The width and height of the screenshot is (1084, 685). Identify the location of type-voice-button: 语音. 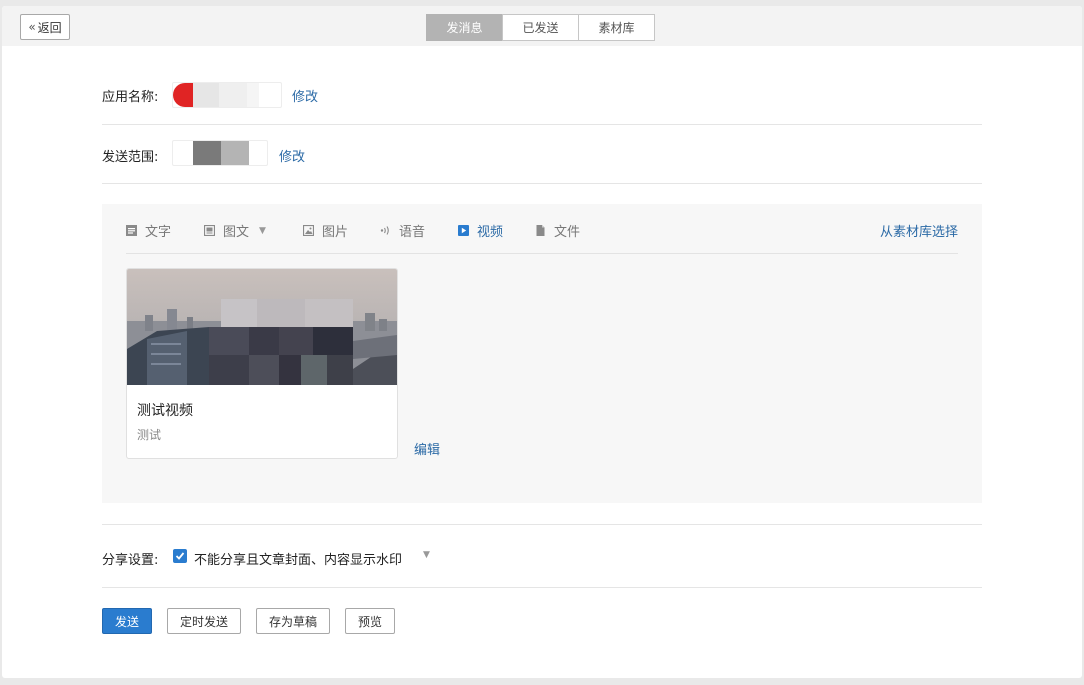
(402, 230).